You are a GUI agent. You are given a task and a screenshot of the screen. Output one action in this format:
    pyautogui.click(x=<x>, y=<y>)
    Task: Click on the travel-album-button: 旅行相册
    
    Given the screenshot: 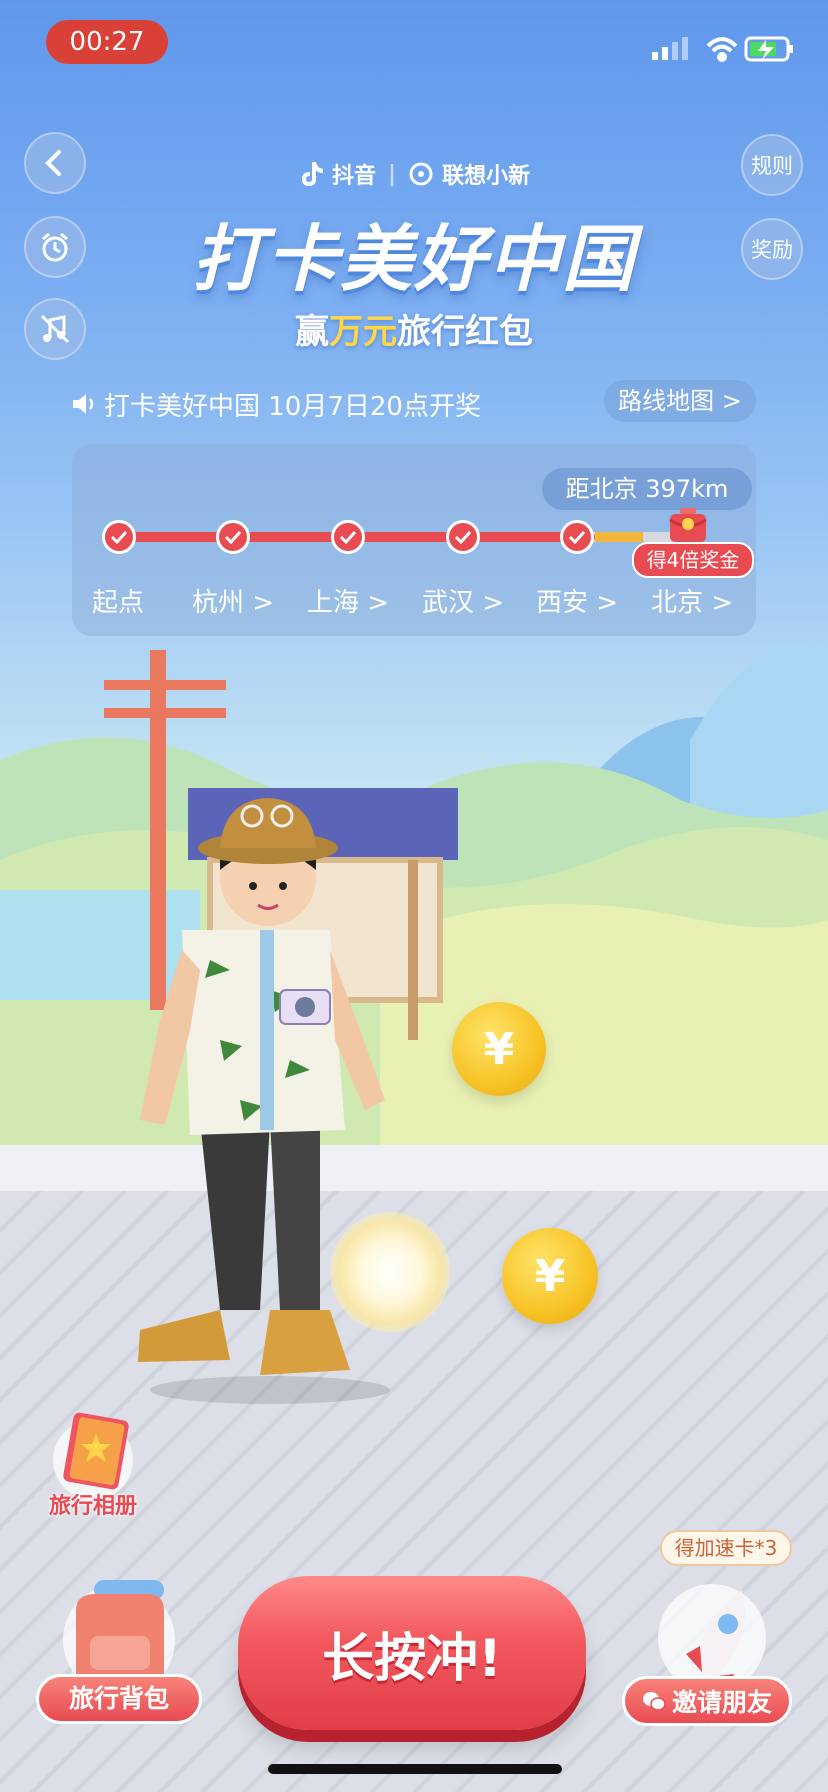 What is the action you would take?
    pyautogui.click(x=93, y=1465)
    